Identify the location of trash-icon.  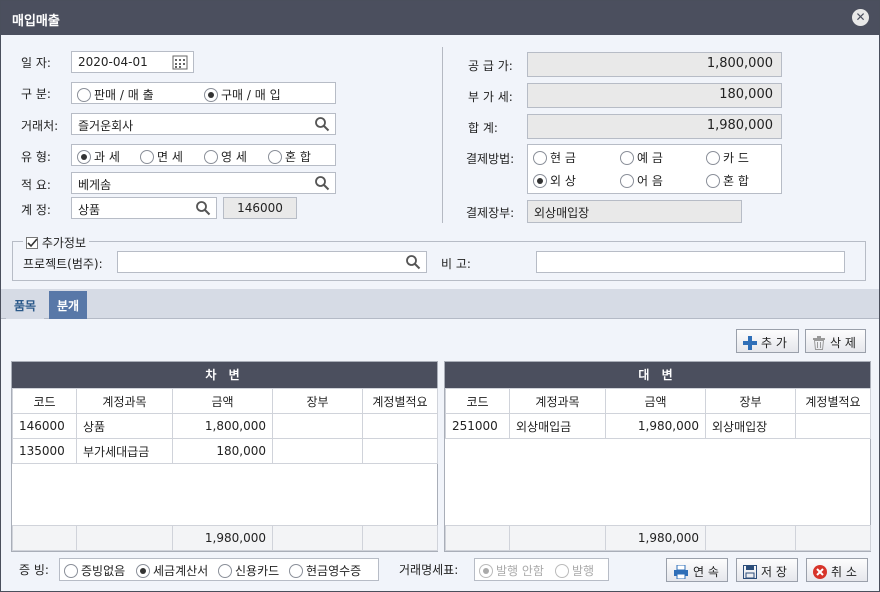
(819, 343).